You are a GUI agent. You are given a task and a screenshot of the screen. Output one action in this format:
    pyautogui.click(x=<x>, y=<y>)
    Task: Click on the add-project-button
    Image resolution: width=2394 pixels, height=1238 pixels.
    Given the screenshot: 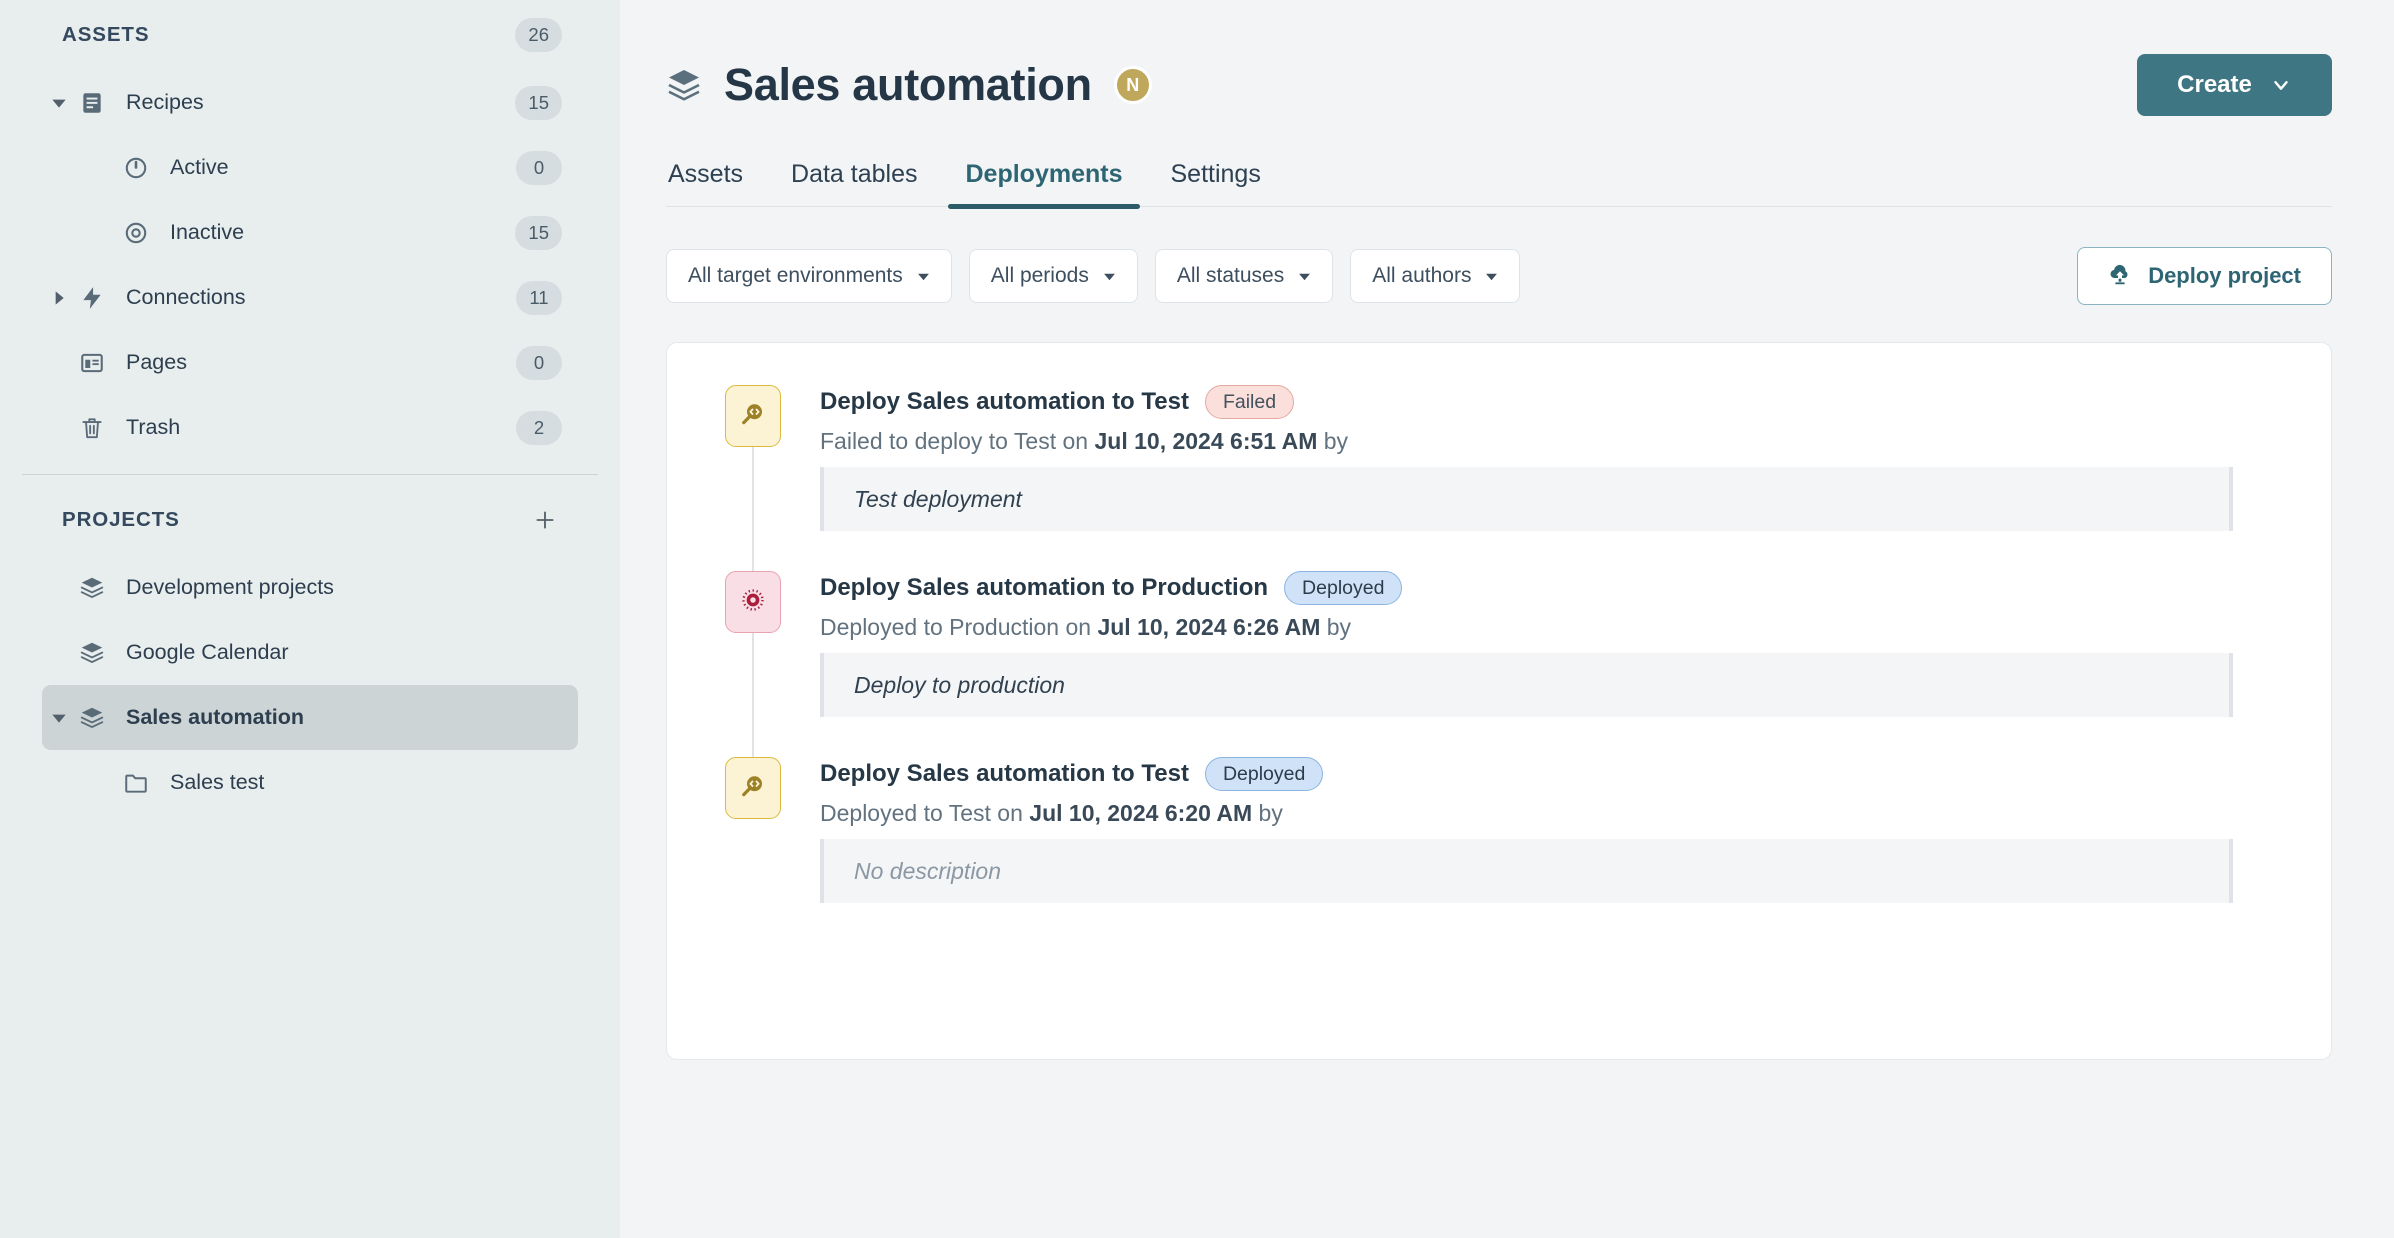 What is the action you would take?
    pyautogui.click(x=545, y=520)
    